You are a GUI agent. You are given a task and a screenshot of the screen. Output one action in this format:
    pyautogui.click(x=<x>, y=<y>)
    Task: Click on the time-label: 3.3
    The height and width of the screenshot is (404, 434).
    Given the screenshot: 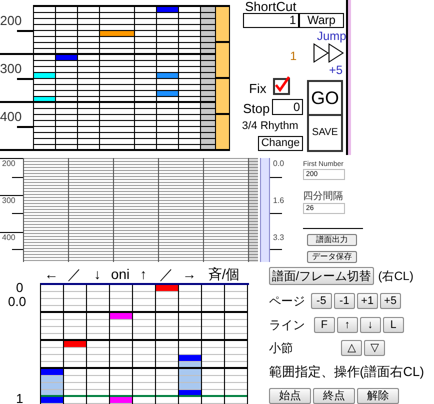 What is the action you would take?
    pyautogui.click(x=278, y=238)
    